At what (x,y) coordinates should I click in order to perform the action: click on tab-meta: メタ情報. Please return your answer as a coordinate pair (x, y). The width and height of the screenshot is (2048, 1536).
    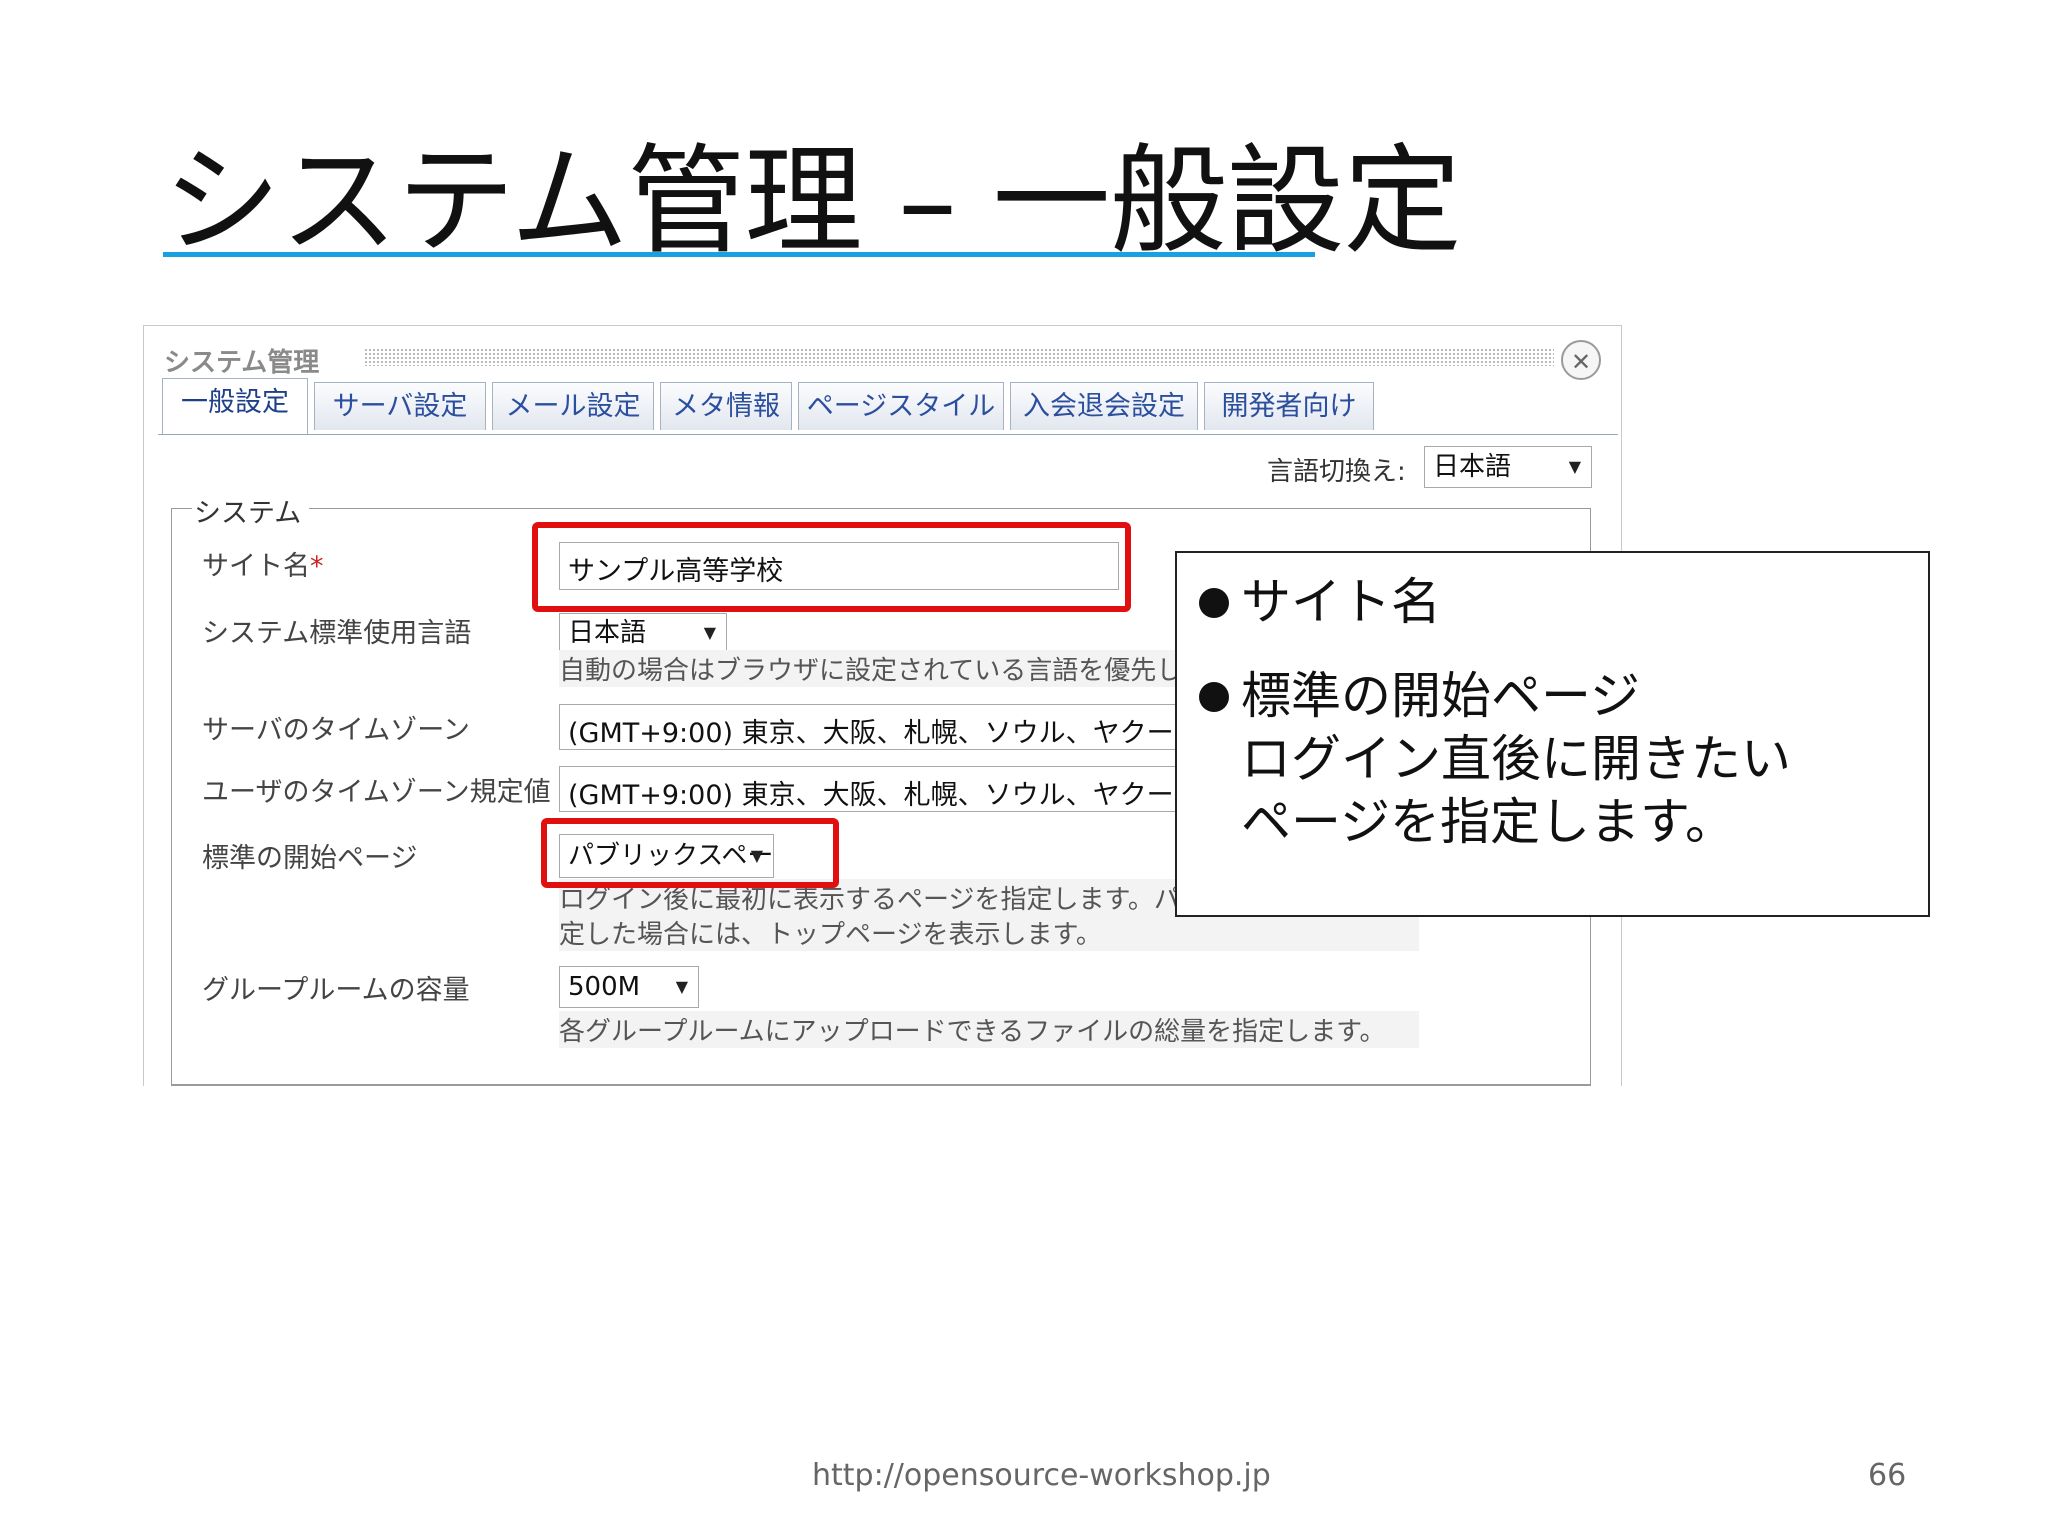
    Looking at the image, I should click on (726, 406).